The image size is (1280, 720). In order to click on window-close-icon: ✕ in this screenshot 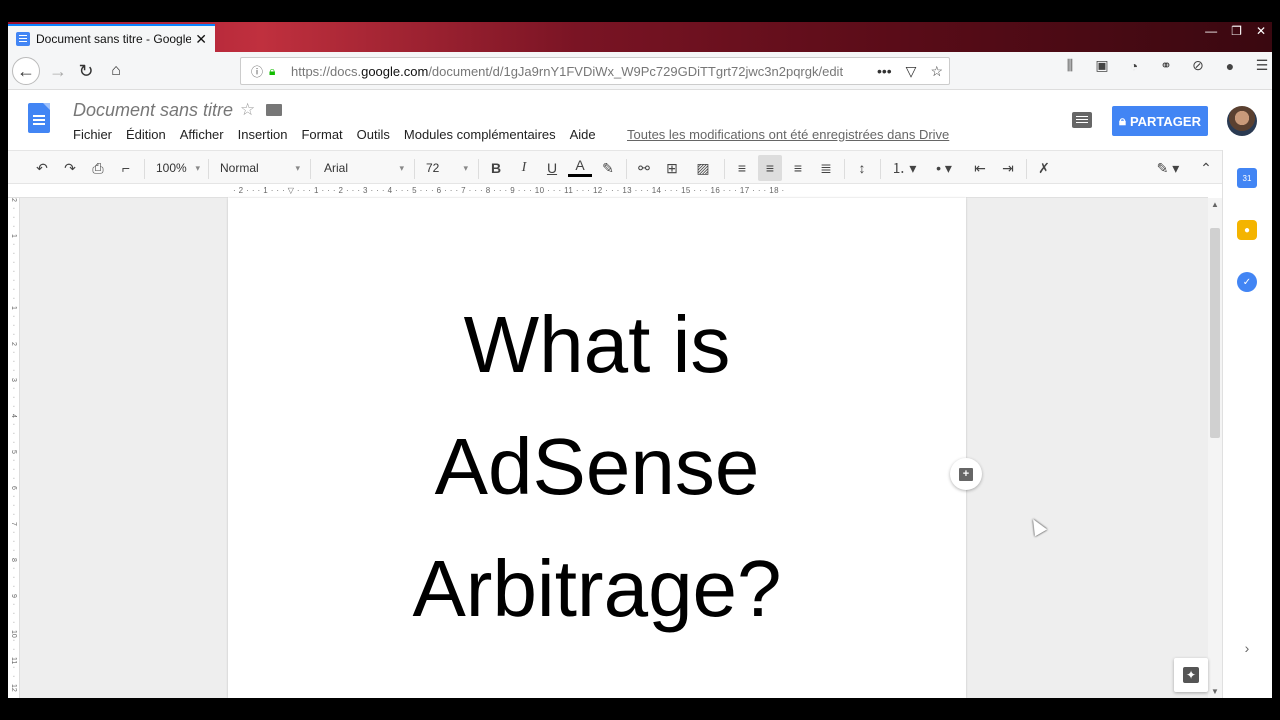, I will do `click(1261, 31)`.